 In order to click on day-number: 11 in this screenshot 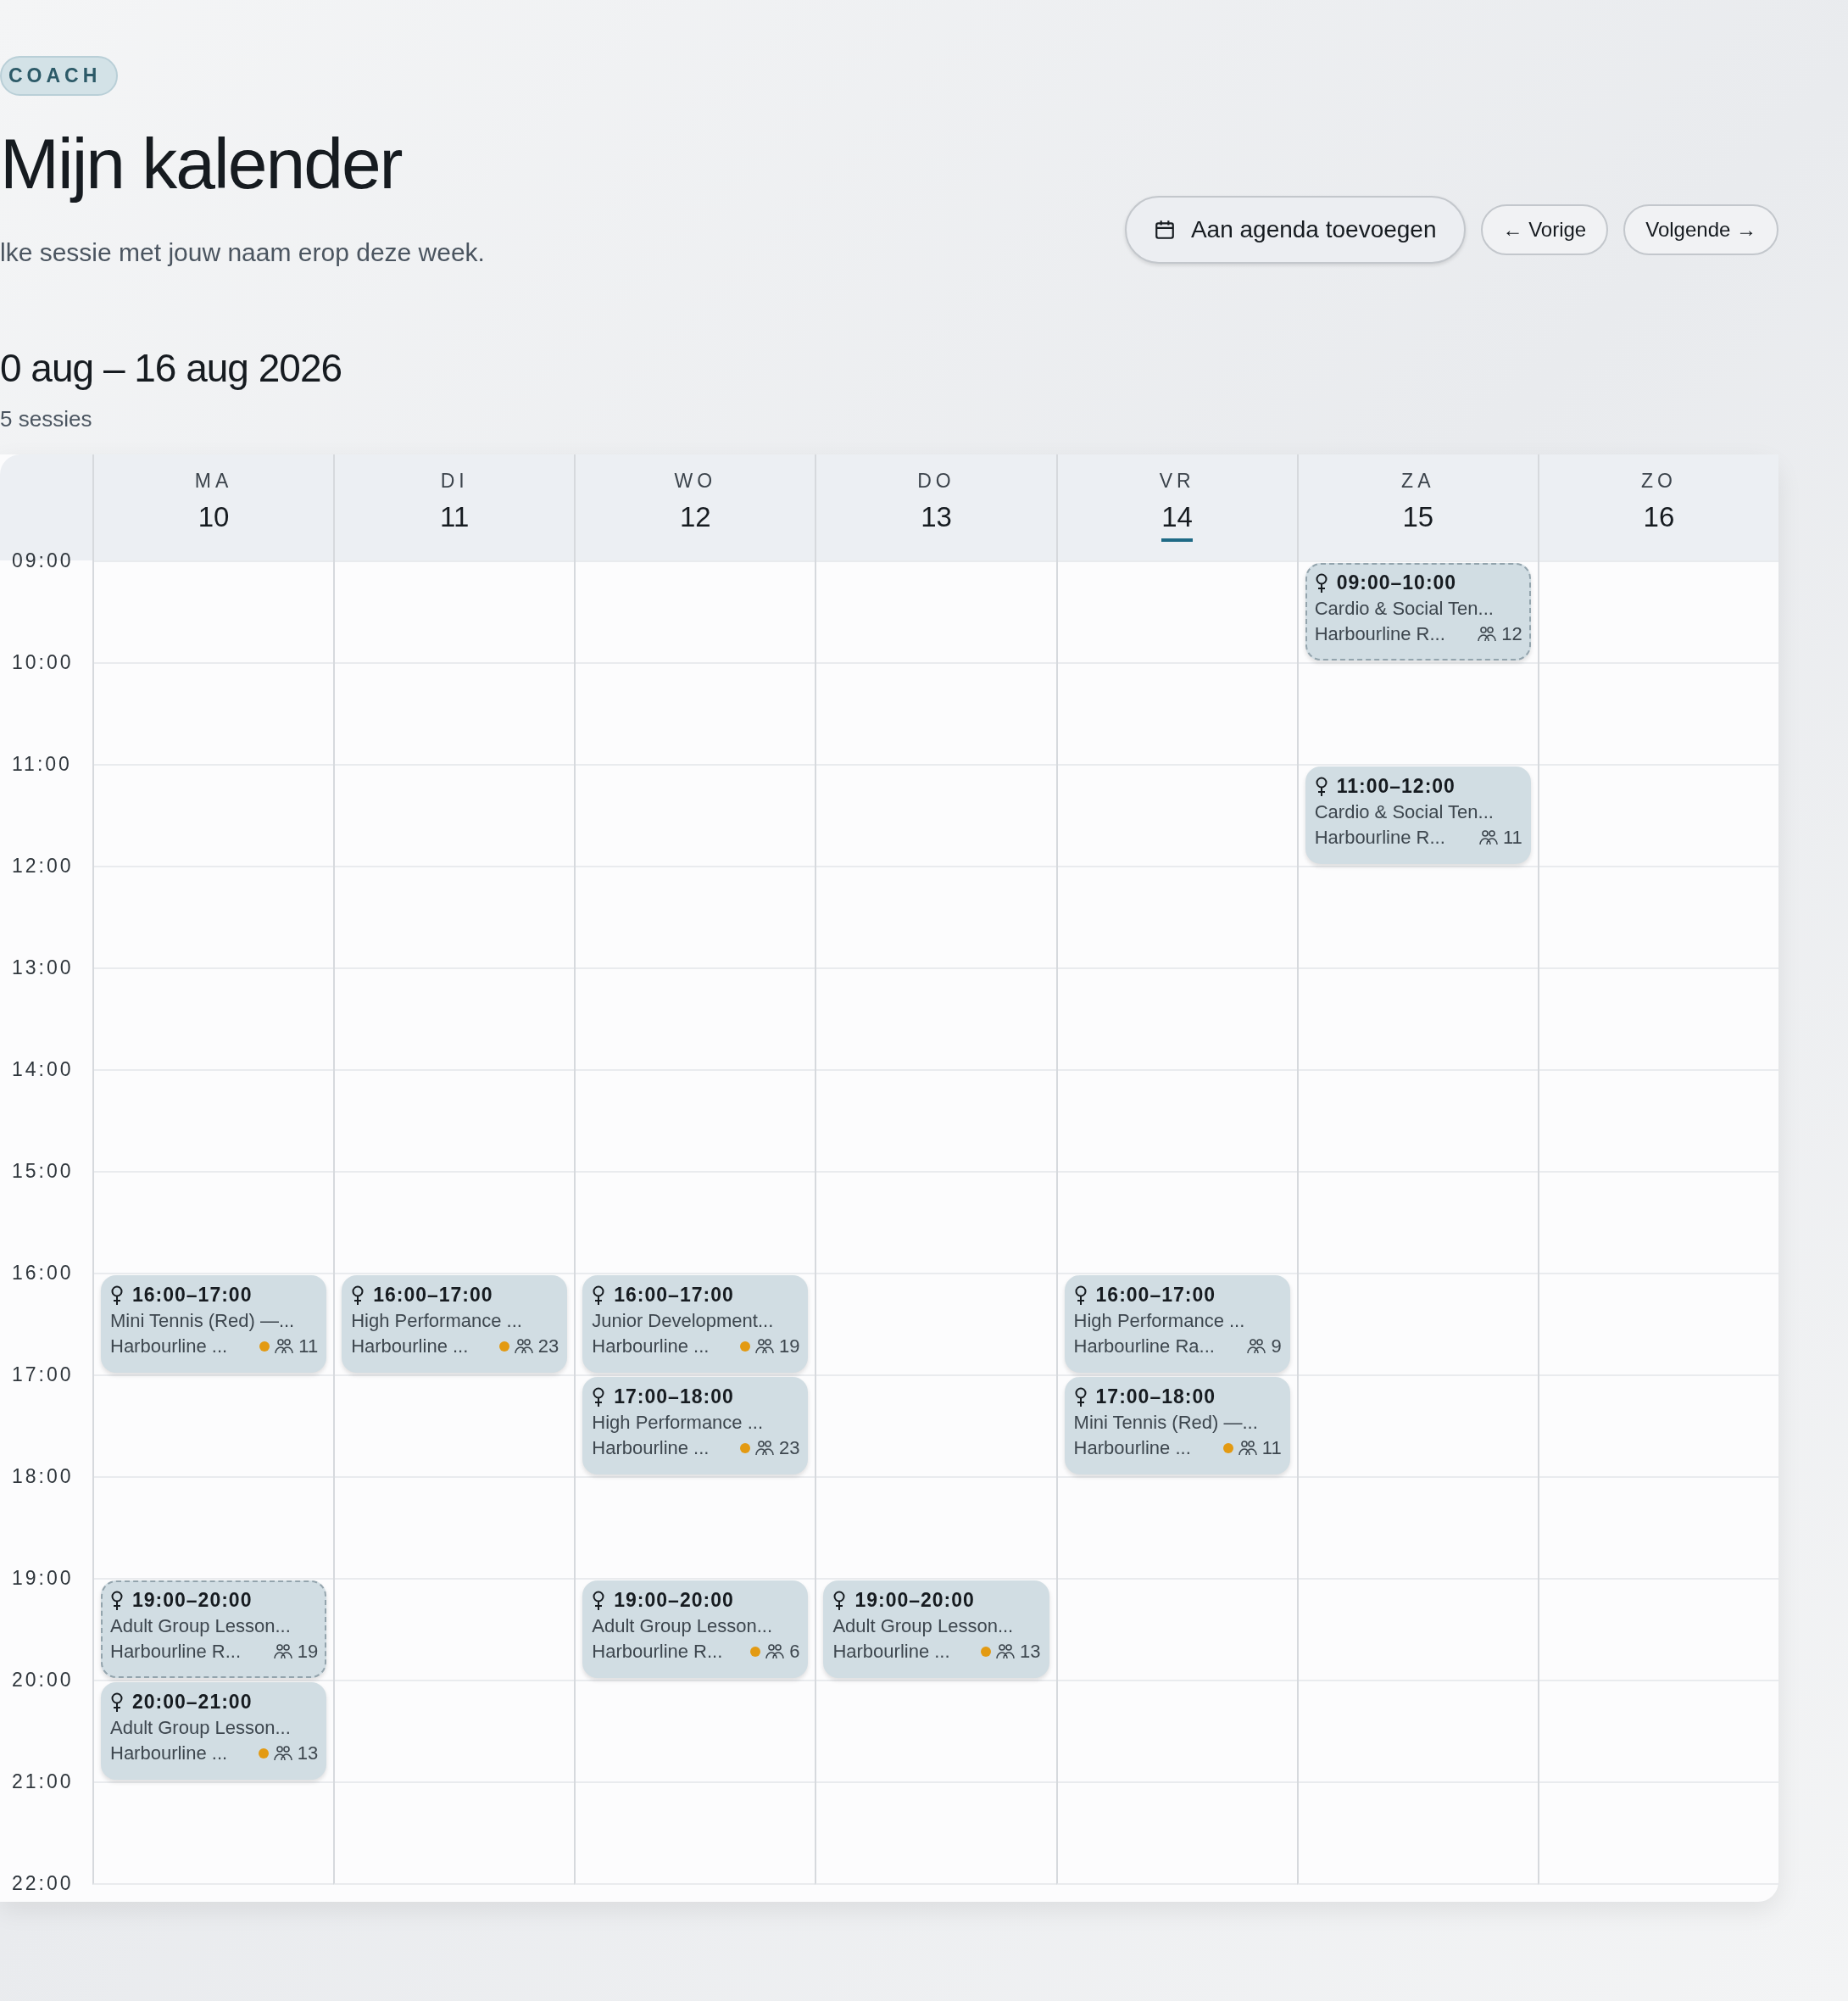, I will do `click(455, 521)`.